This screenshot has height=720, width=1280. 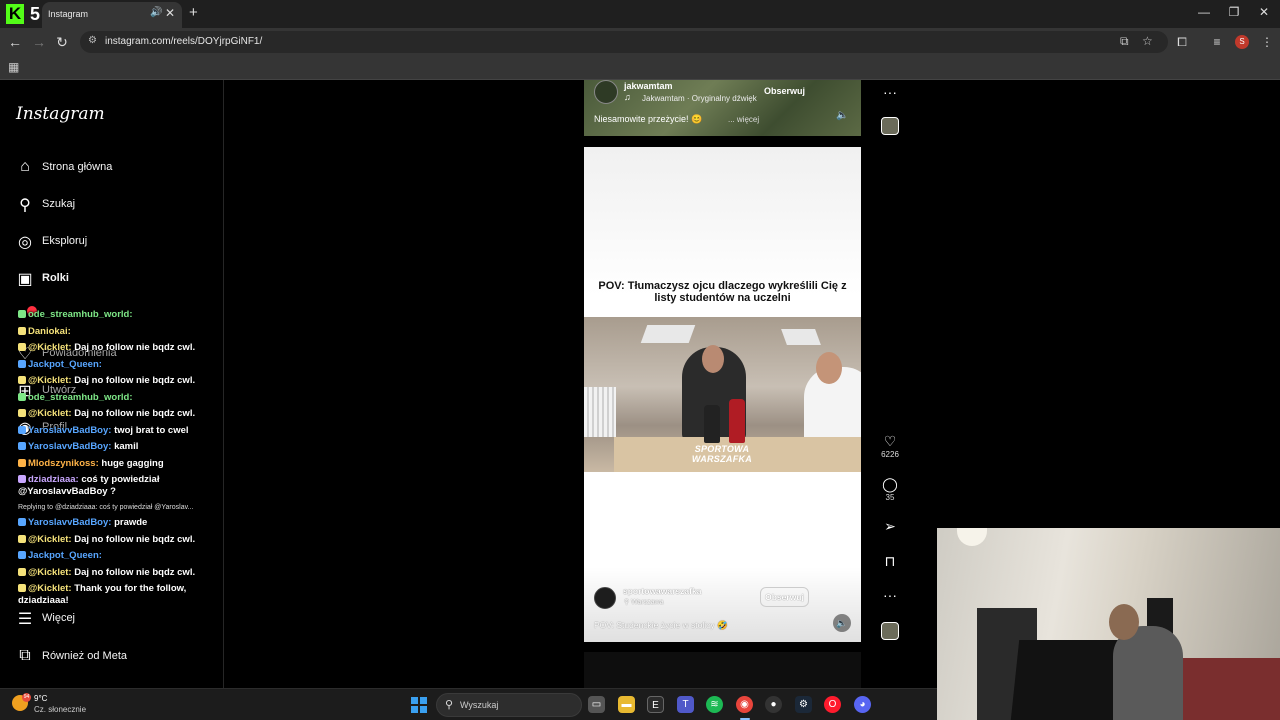 I want to click on taskbar-search-placeholder: Wyszukaj, so click(x=479, y=705).